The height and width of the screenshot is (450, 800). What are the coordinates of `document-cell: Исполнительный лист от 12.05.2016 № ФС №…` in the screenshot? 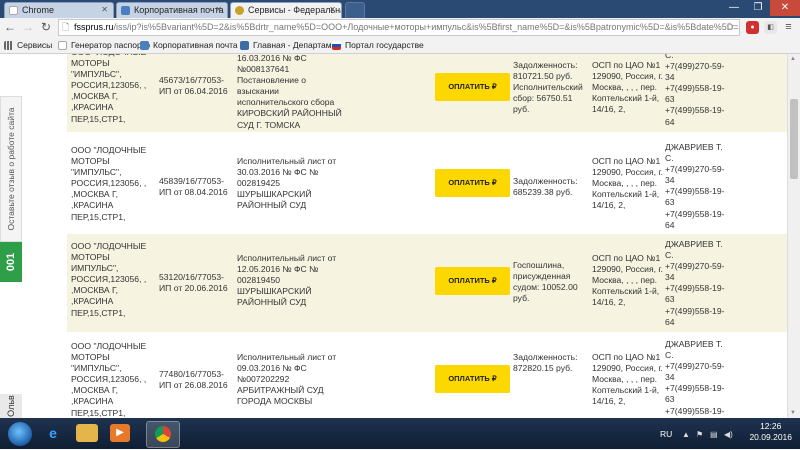 It's located at (287, 280).